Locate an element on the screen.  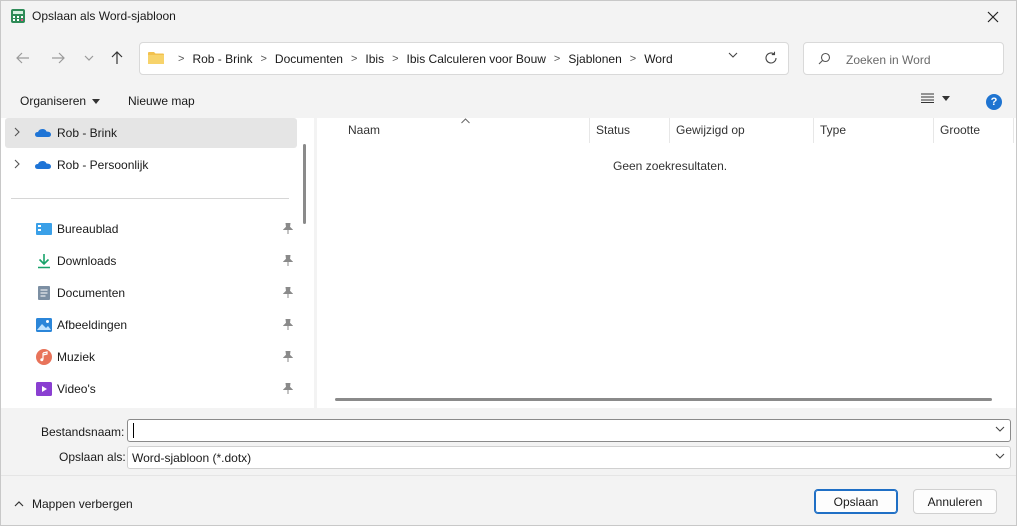
nav-item-documenten: Documenten is located at coordinates (151, 293).